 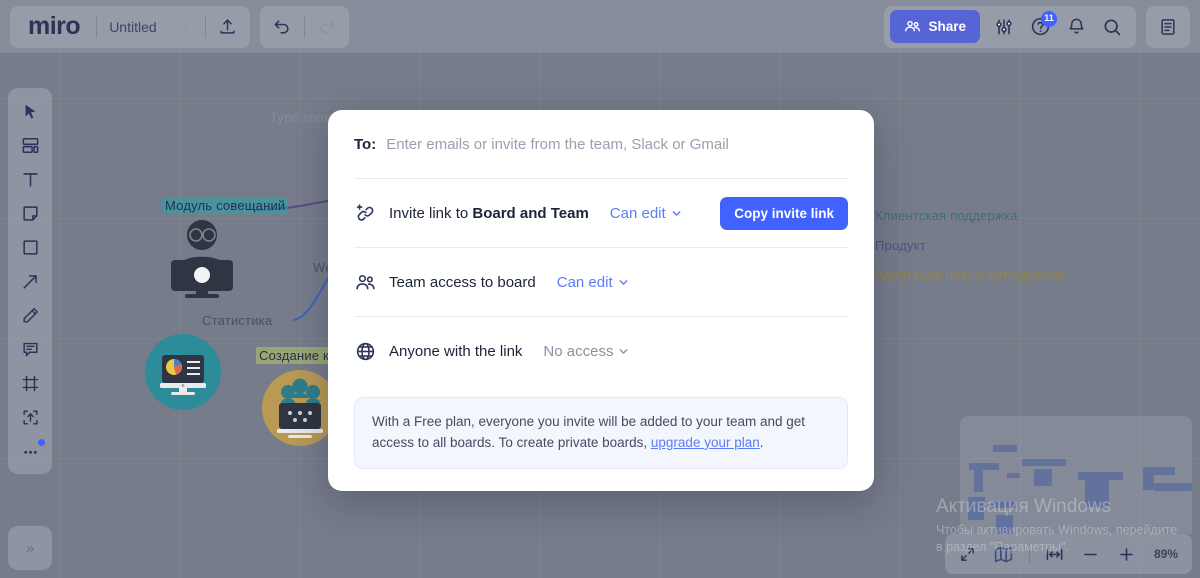 I want to click on upload-tool, so click(x=30, y=417).